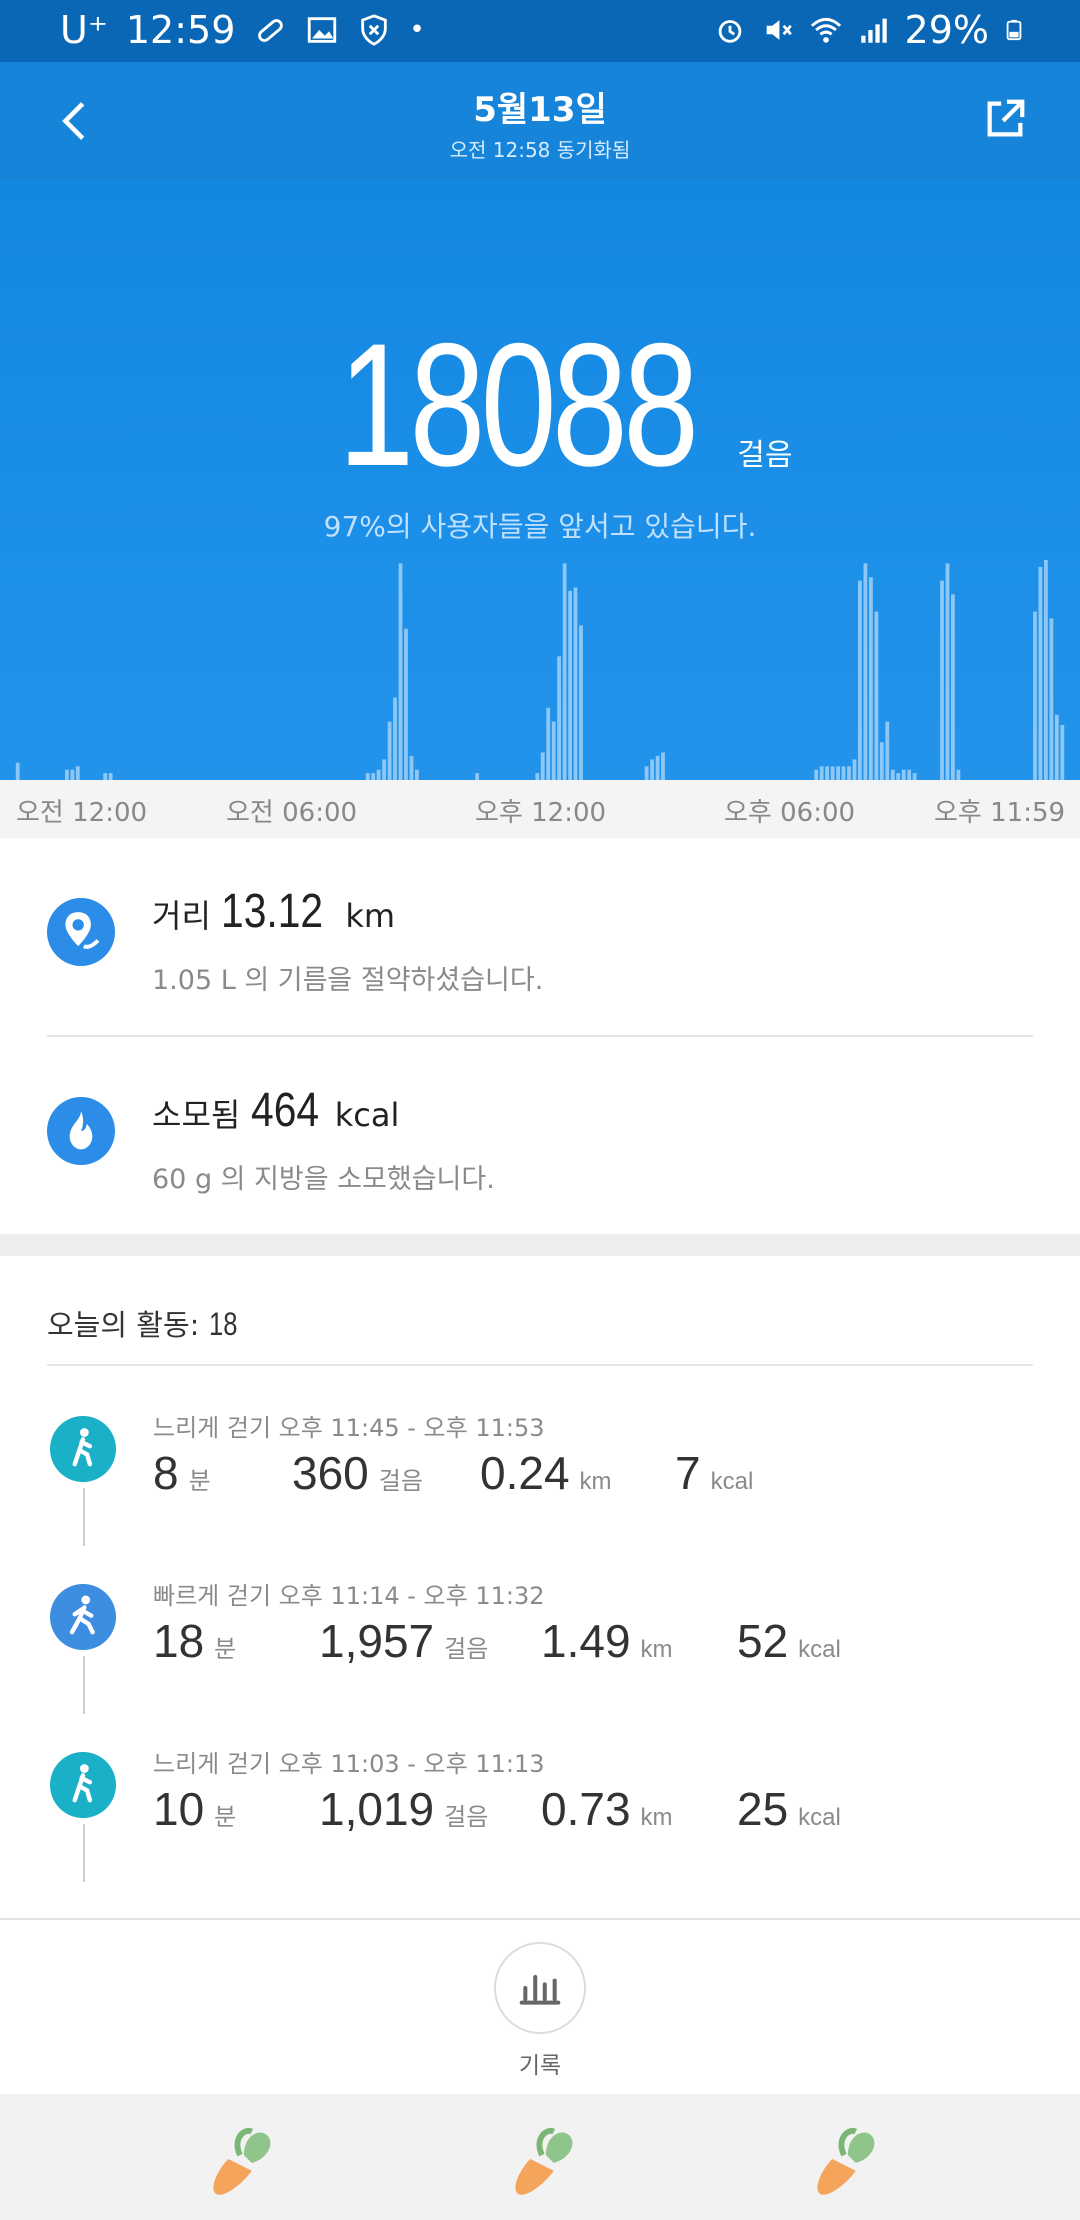  What do you see at coordinates (1014, 30) in the screenshot?
I see `battery-icon` at bounding box center [1014, 30].